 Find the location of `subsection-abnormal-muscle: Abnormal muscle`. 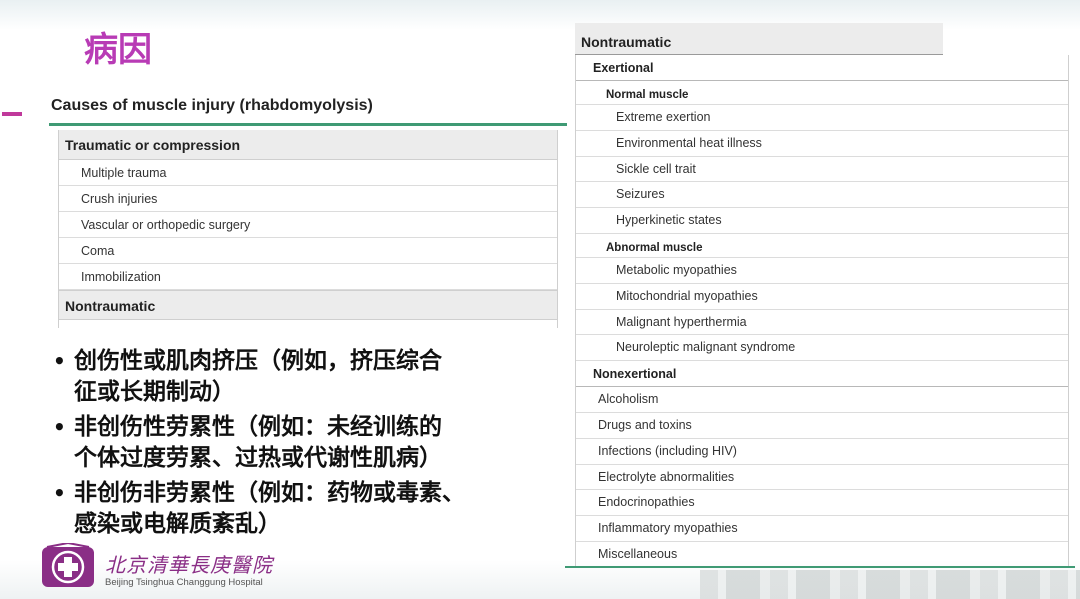

subsection-abnormal-muscle: Abnormal muscle is located at coordinates (822, 246).